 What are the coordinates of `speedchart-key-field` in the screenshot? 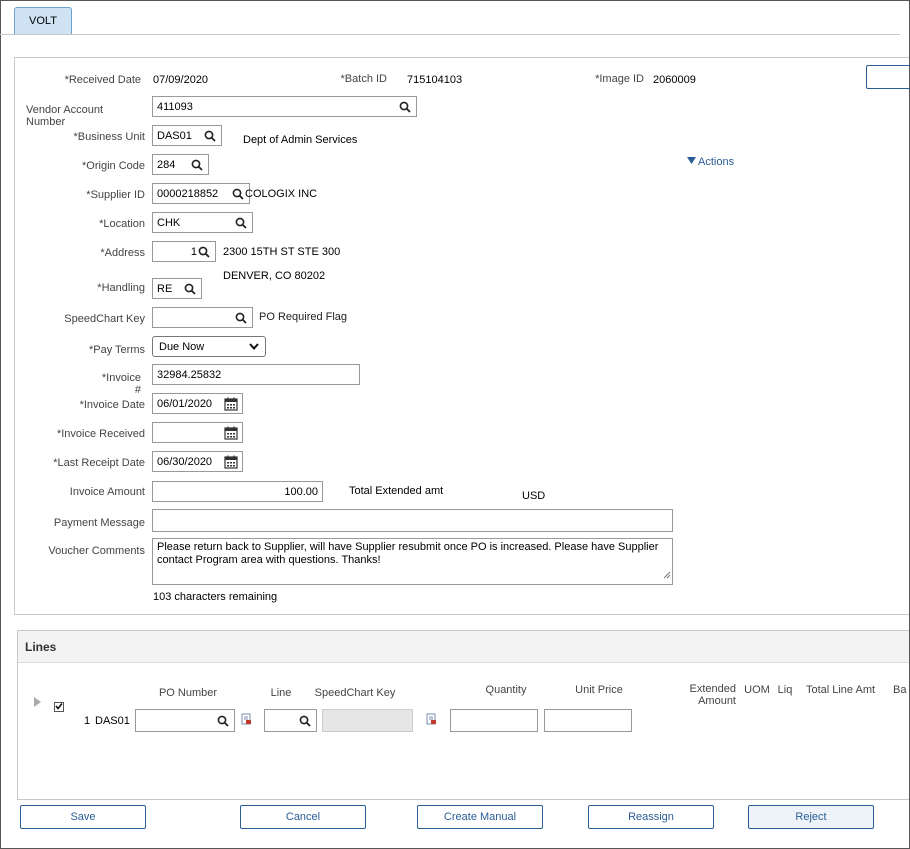 It's located at (367, 720).